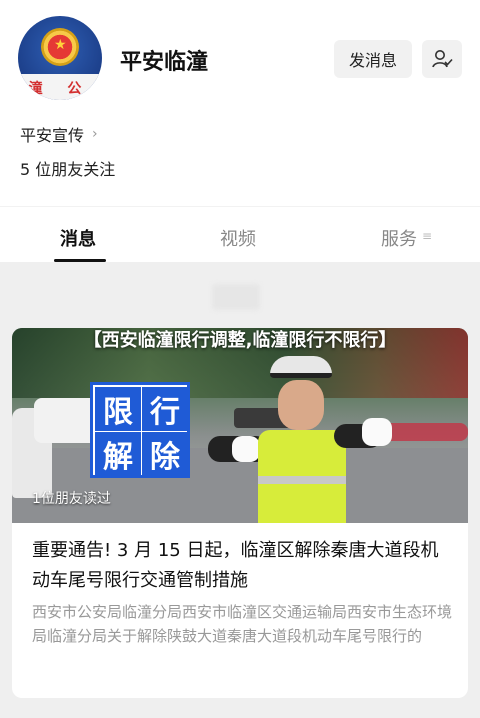 The width and height of the screenshot is (480, 718). Describe the element at coordinates (399, 238) in the screenshot. I see `tab-services: 服务` at that location.